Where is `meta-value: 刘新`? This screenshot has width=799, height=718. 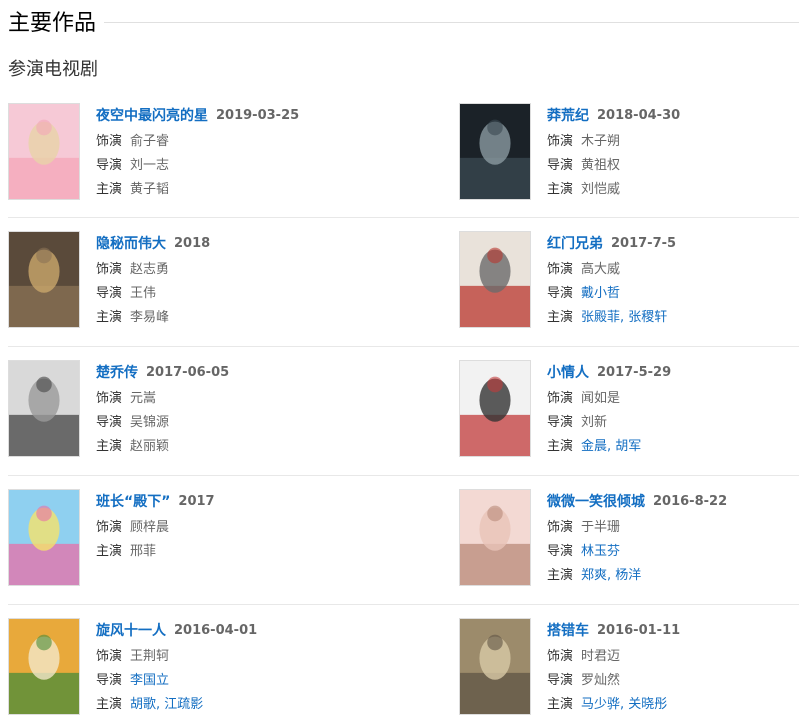
meta-value: 刘新 is located at coordinates (594, 422).